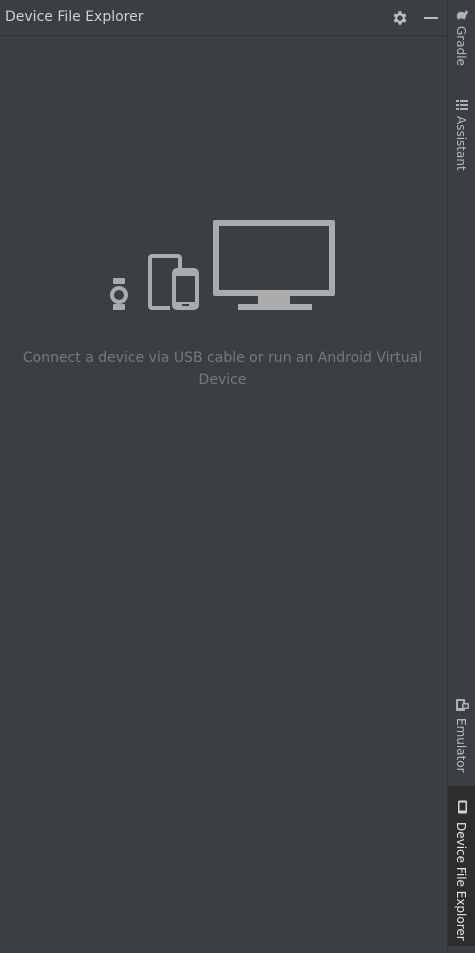  What do you see at coordinates (185, 289) in the screenshot?
I see `phone-icon` at bounding box center [185, 289].